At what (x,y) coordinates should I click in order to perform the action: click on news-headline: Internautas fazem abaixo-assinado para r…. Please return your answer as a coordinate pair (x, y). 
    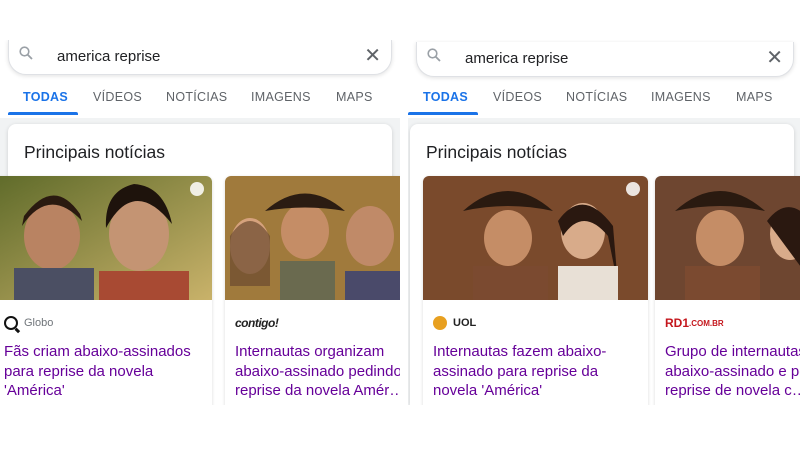
    Looking at the image, I should click on (533, 371).